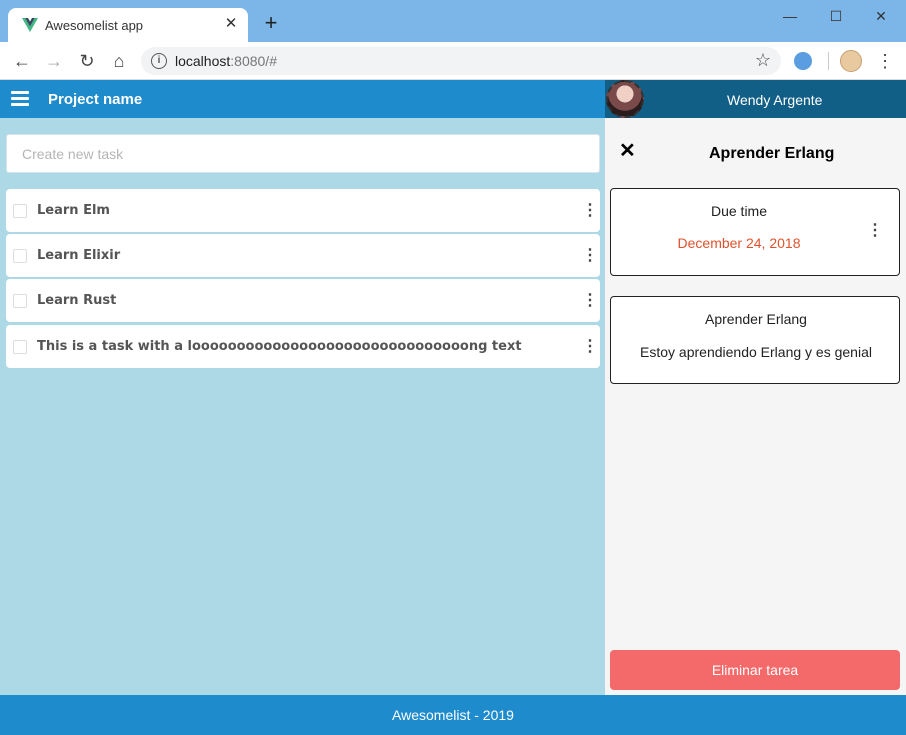 This screenshot has width=906, height=735. I want to click on due-time-label: Due time, so click(739, 211).